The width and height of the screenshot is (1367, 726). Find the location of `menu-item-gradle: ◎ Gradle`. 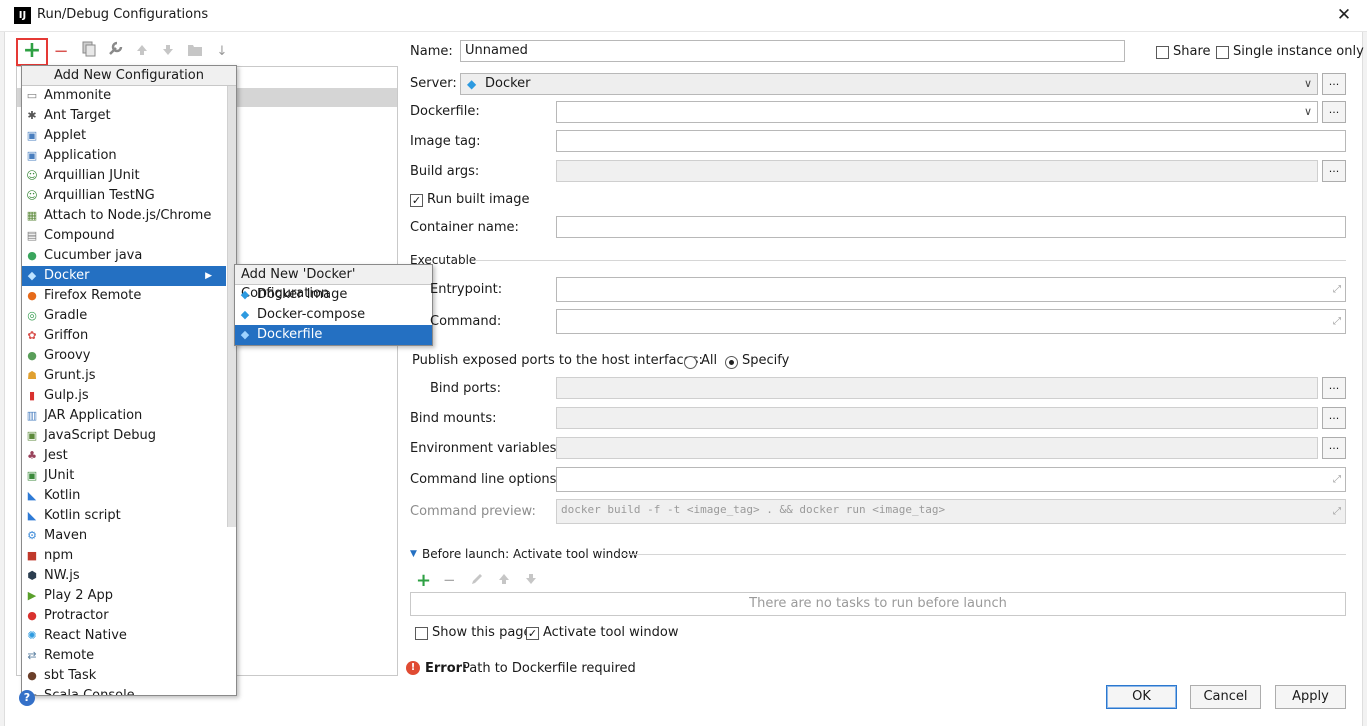

menu-item-gradle: ◎ Gradle is located at coordinates (124, 316).